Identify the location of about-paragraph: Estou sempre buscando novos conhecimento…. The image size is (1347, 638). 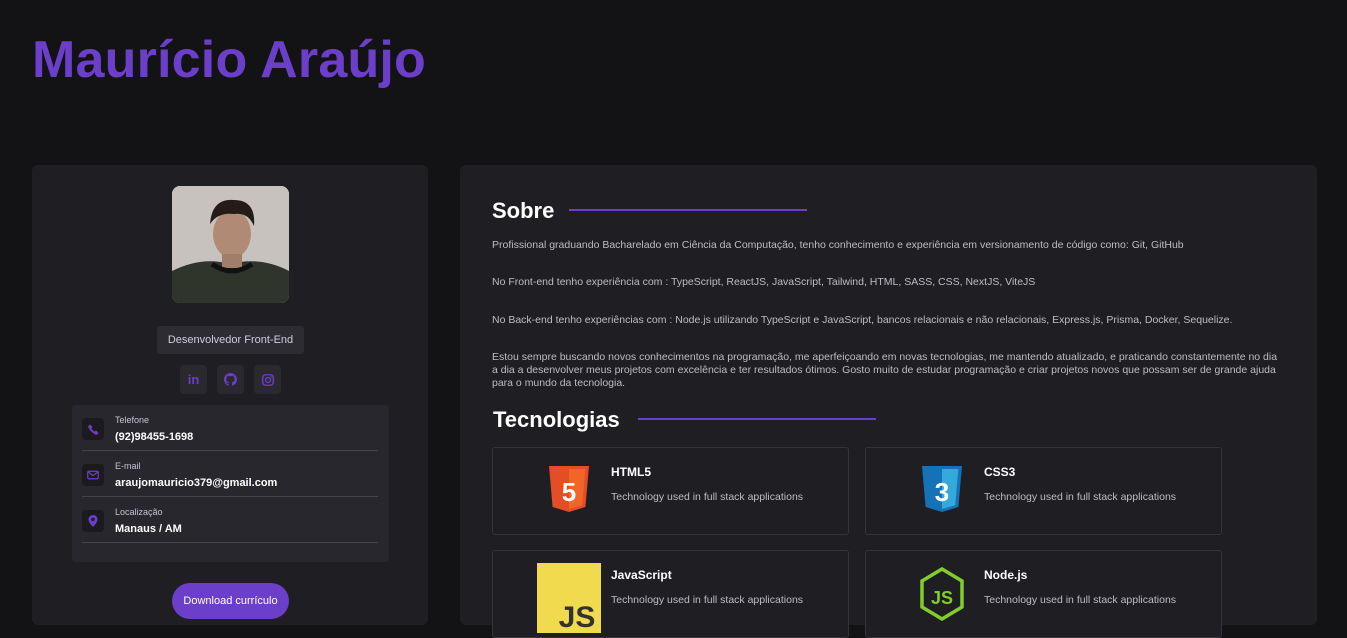
(885, 370).